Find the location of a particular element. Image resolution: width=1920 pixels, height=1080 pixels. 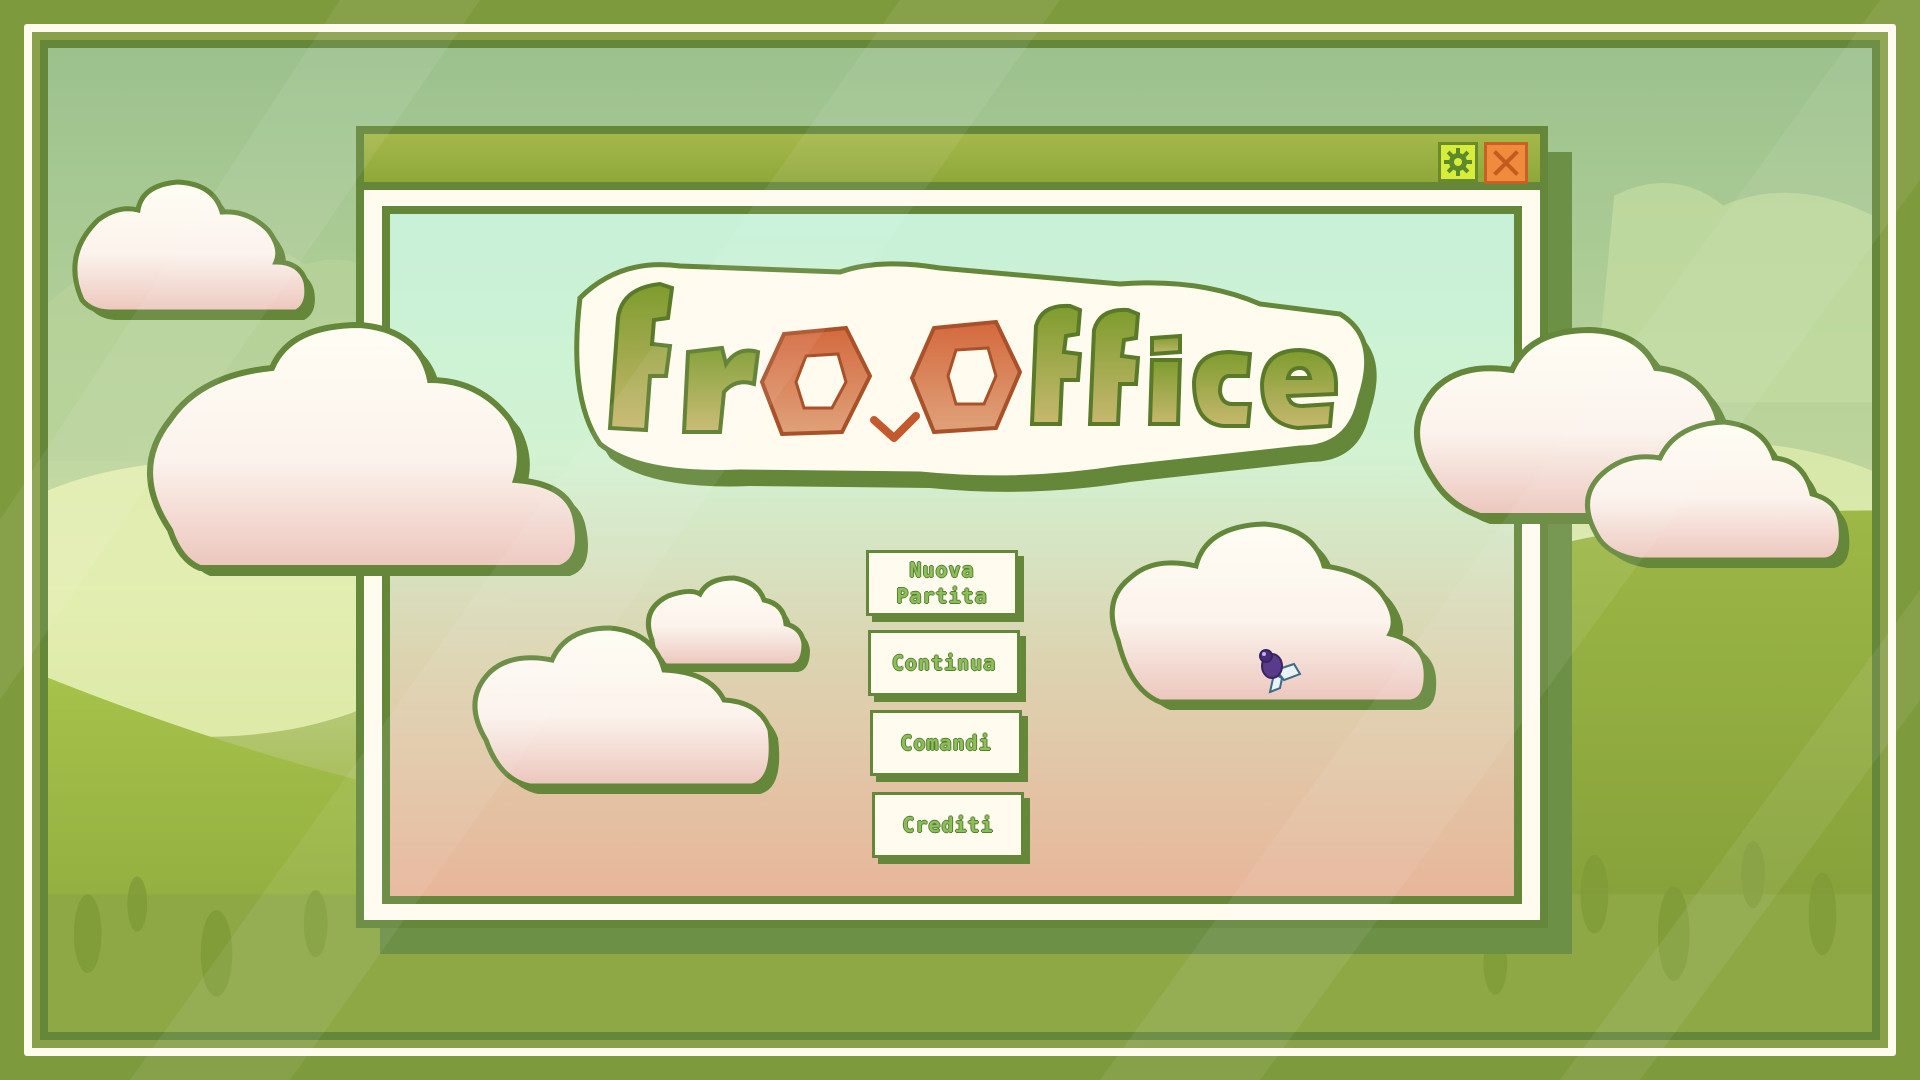

credits-button: Crediti is located at coordinates (948, 825).